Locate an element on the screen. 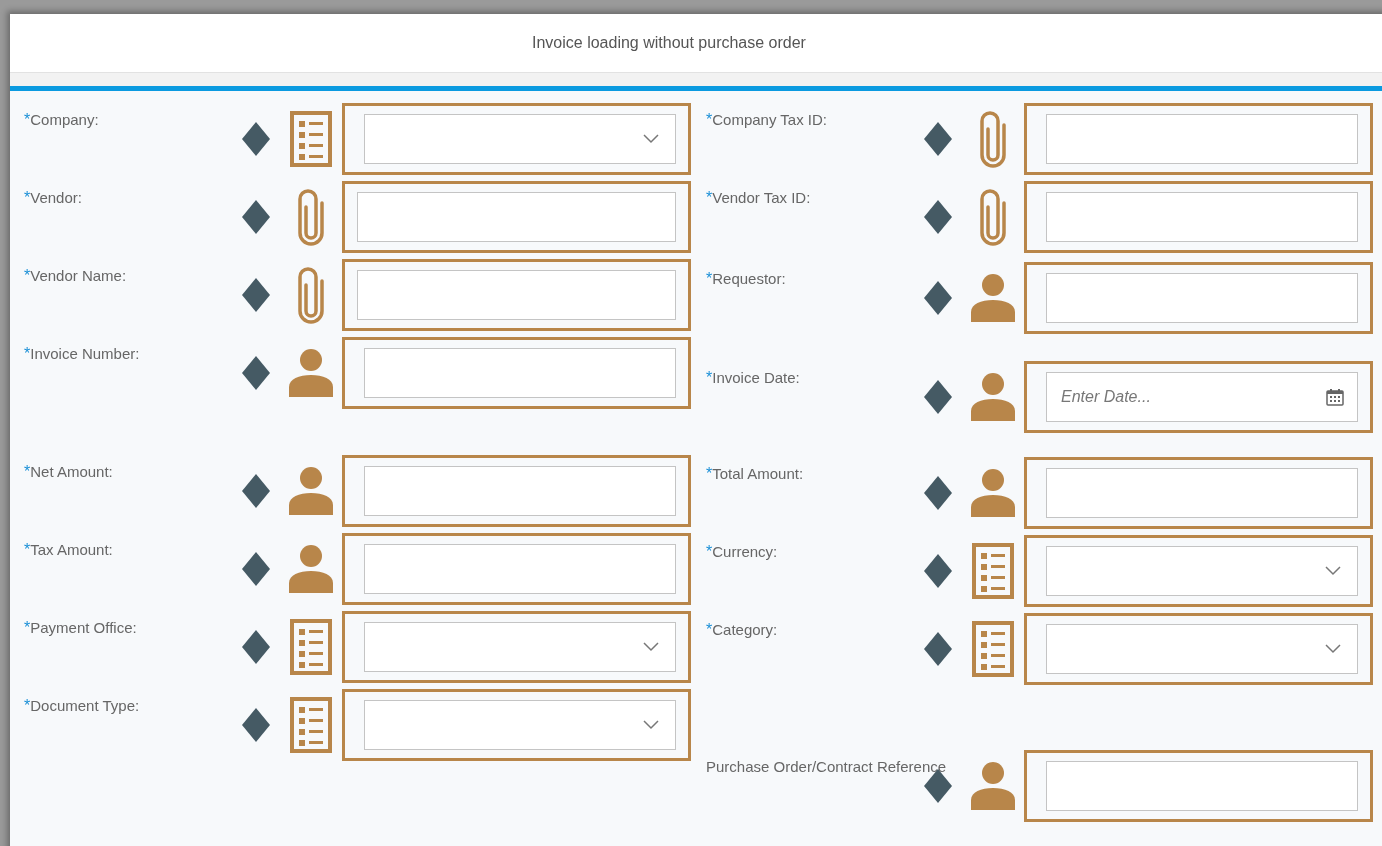 The height and width of the screenshot is (846, 1382). field-label: Vendor Tax ID: is located at coordinates (761, 197).